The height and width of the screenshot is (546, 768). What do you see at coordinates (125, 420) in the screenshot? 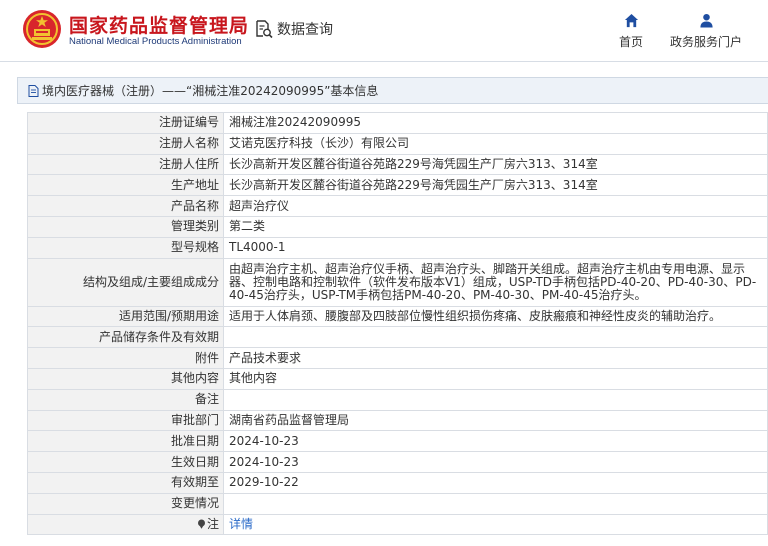
I see `field-label: 审批部门` at bounding box center [125, 420].